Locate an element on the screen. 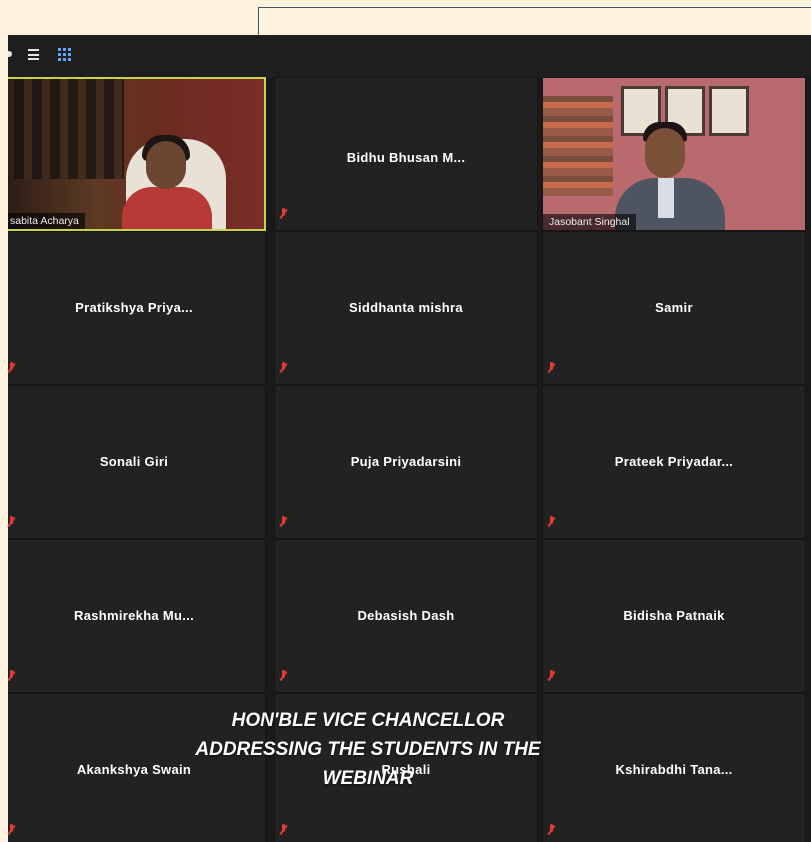 This screenshot has width=811, height=842. participant-tile: Sonali Giri is located at coordinates (137, 462).